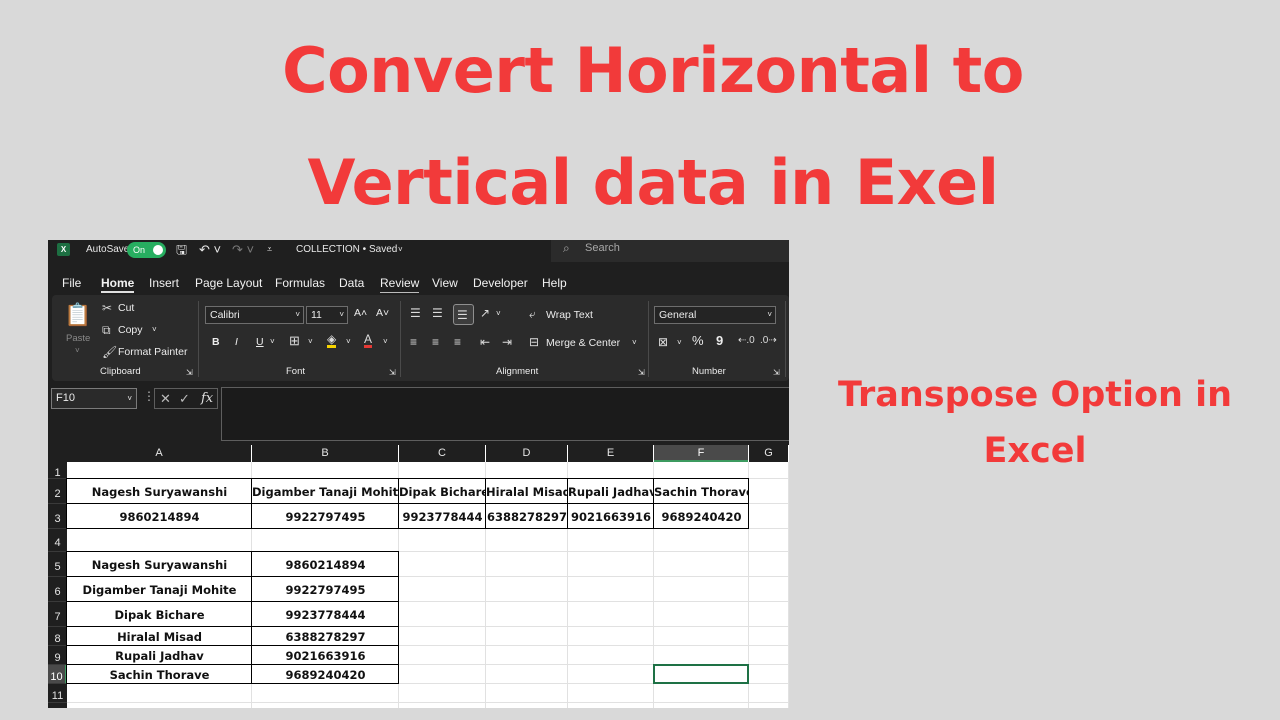  Describe the element at coordinates (181, 249) in the screenshot. I see `save-icon: 🖫` at that location.